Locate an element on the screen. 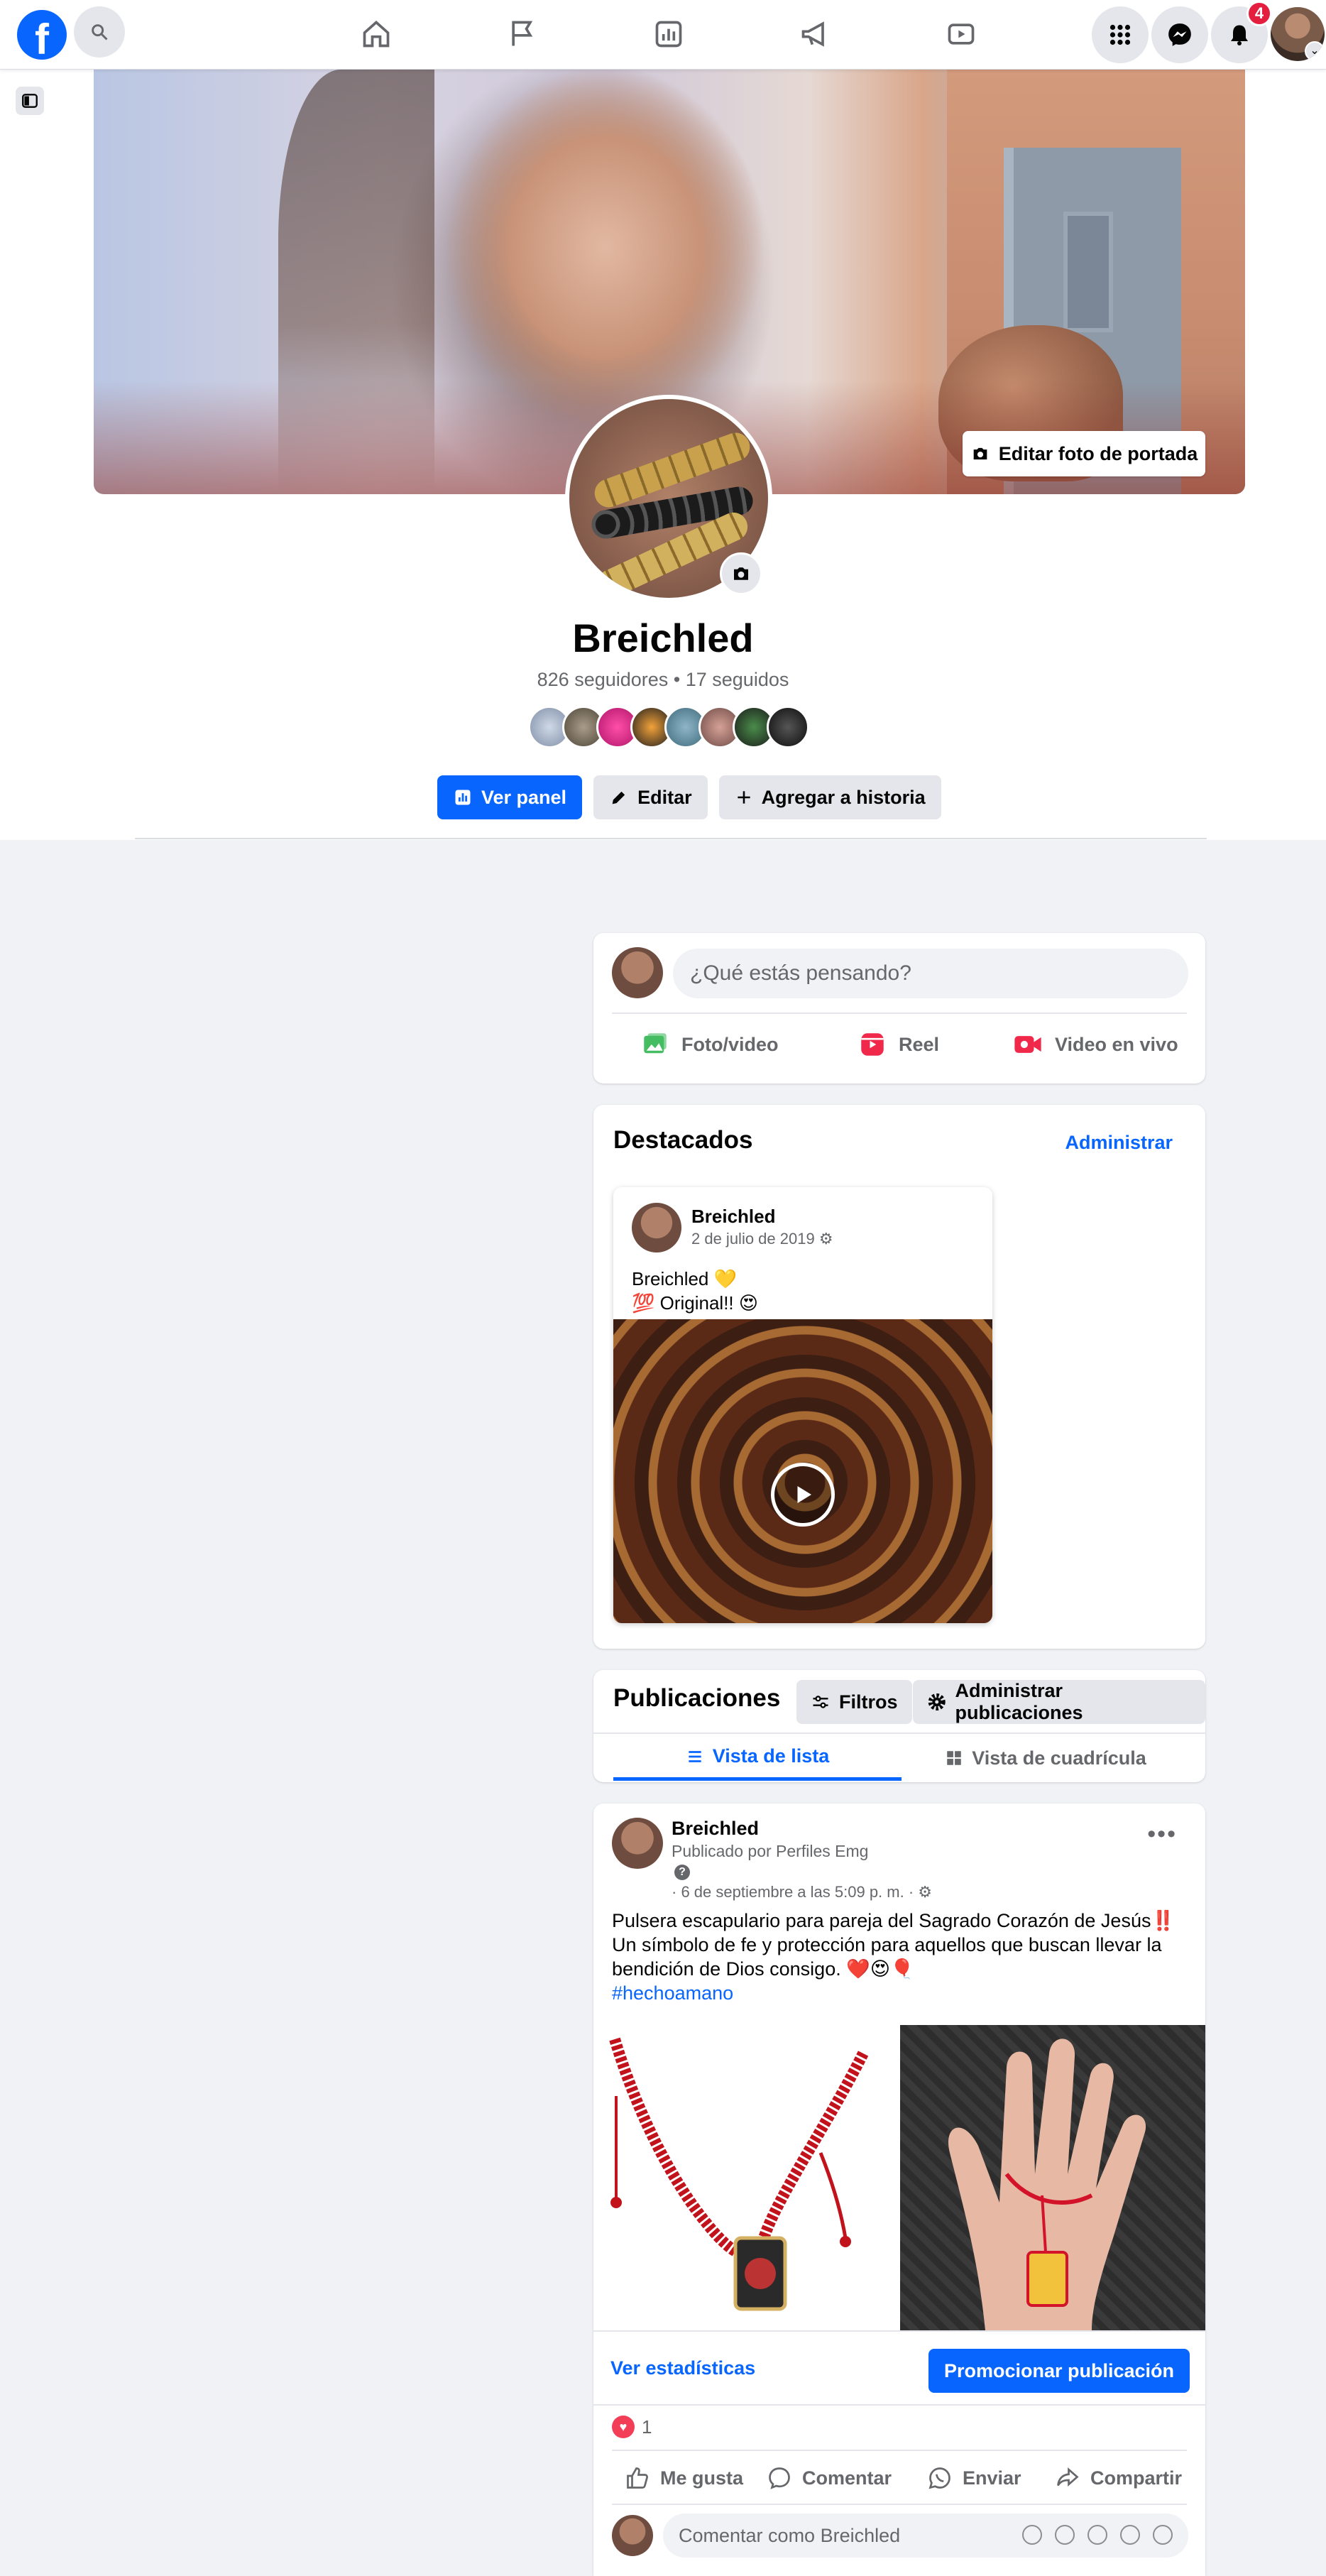 Image resolution: width=1326 pixels, height=2576 pixels. comment-input: Comentar como Breichled is located at coordinates (926, 2536).